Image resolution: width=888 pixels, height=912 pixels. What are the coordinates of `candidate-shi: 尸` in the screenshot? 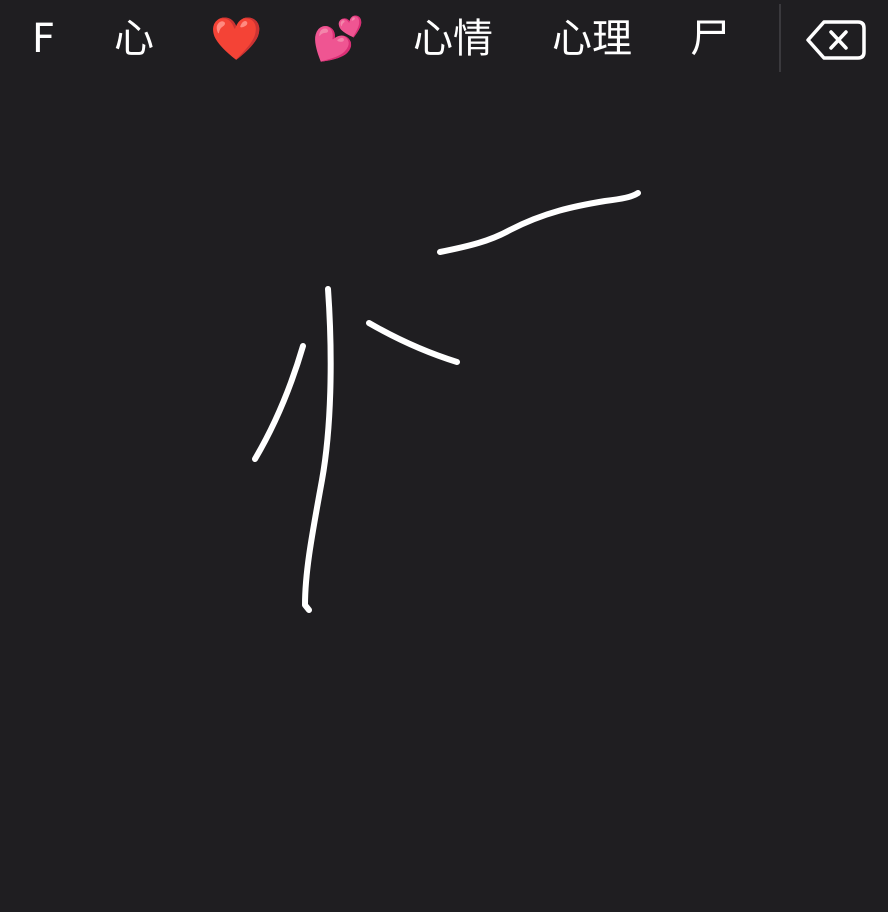 It's located at (710, 39).